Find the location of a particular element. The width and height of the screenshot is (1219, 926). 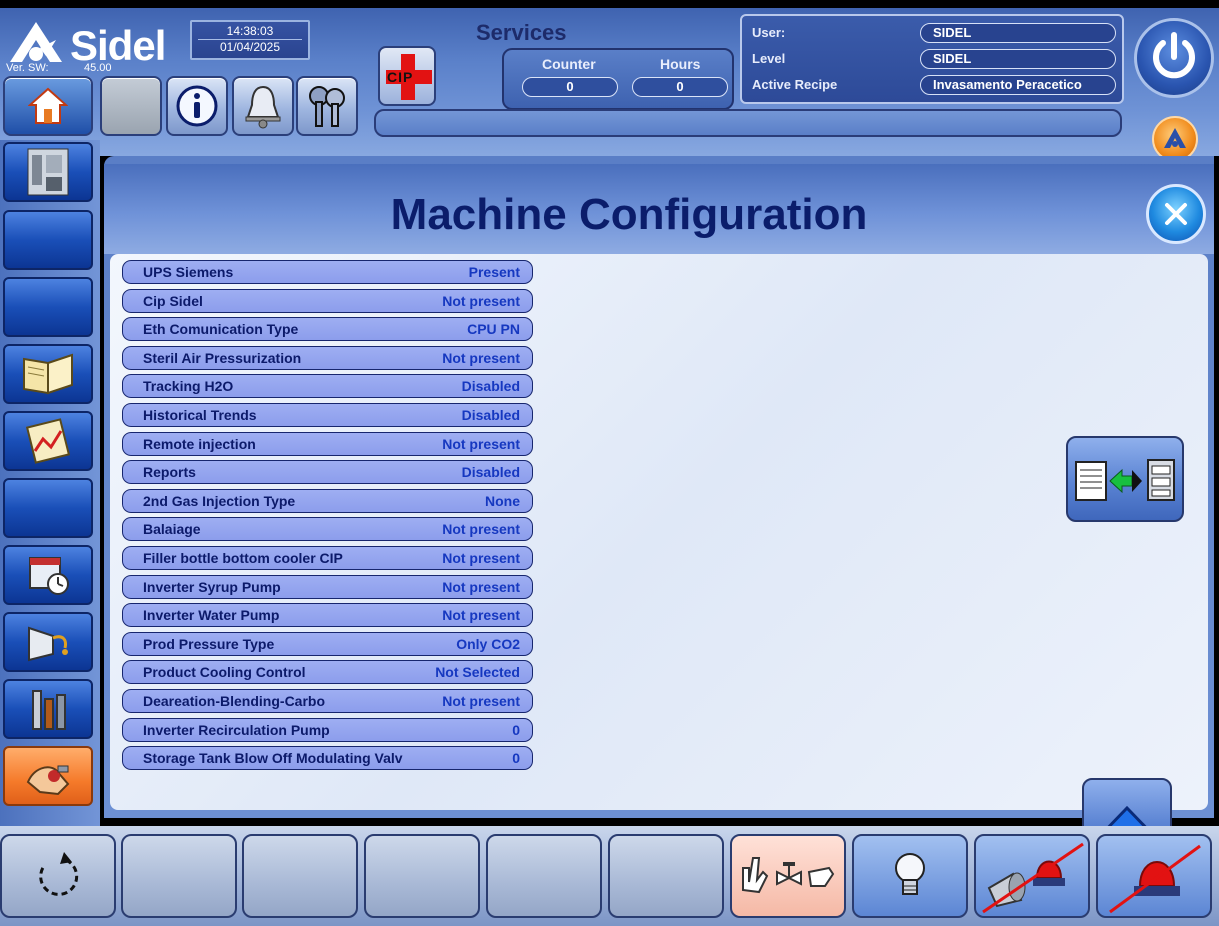

config-row-label: Storage Tank Blow Off Modulating Valv is located at coordinates (273, 758).